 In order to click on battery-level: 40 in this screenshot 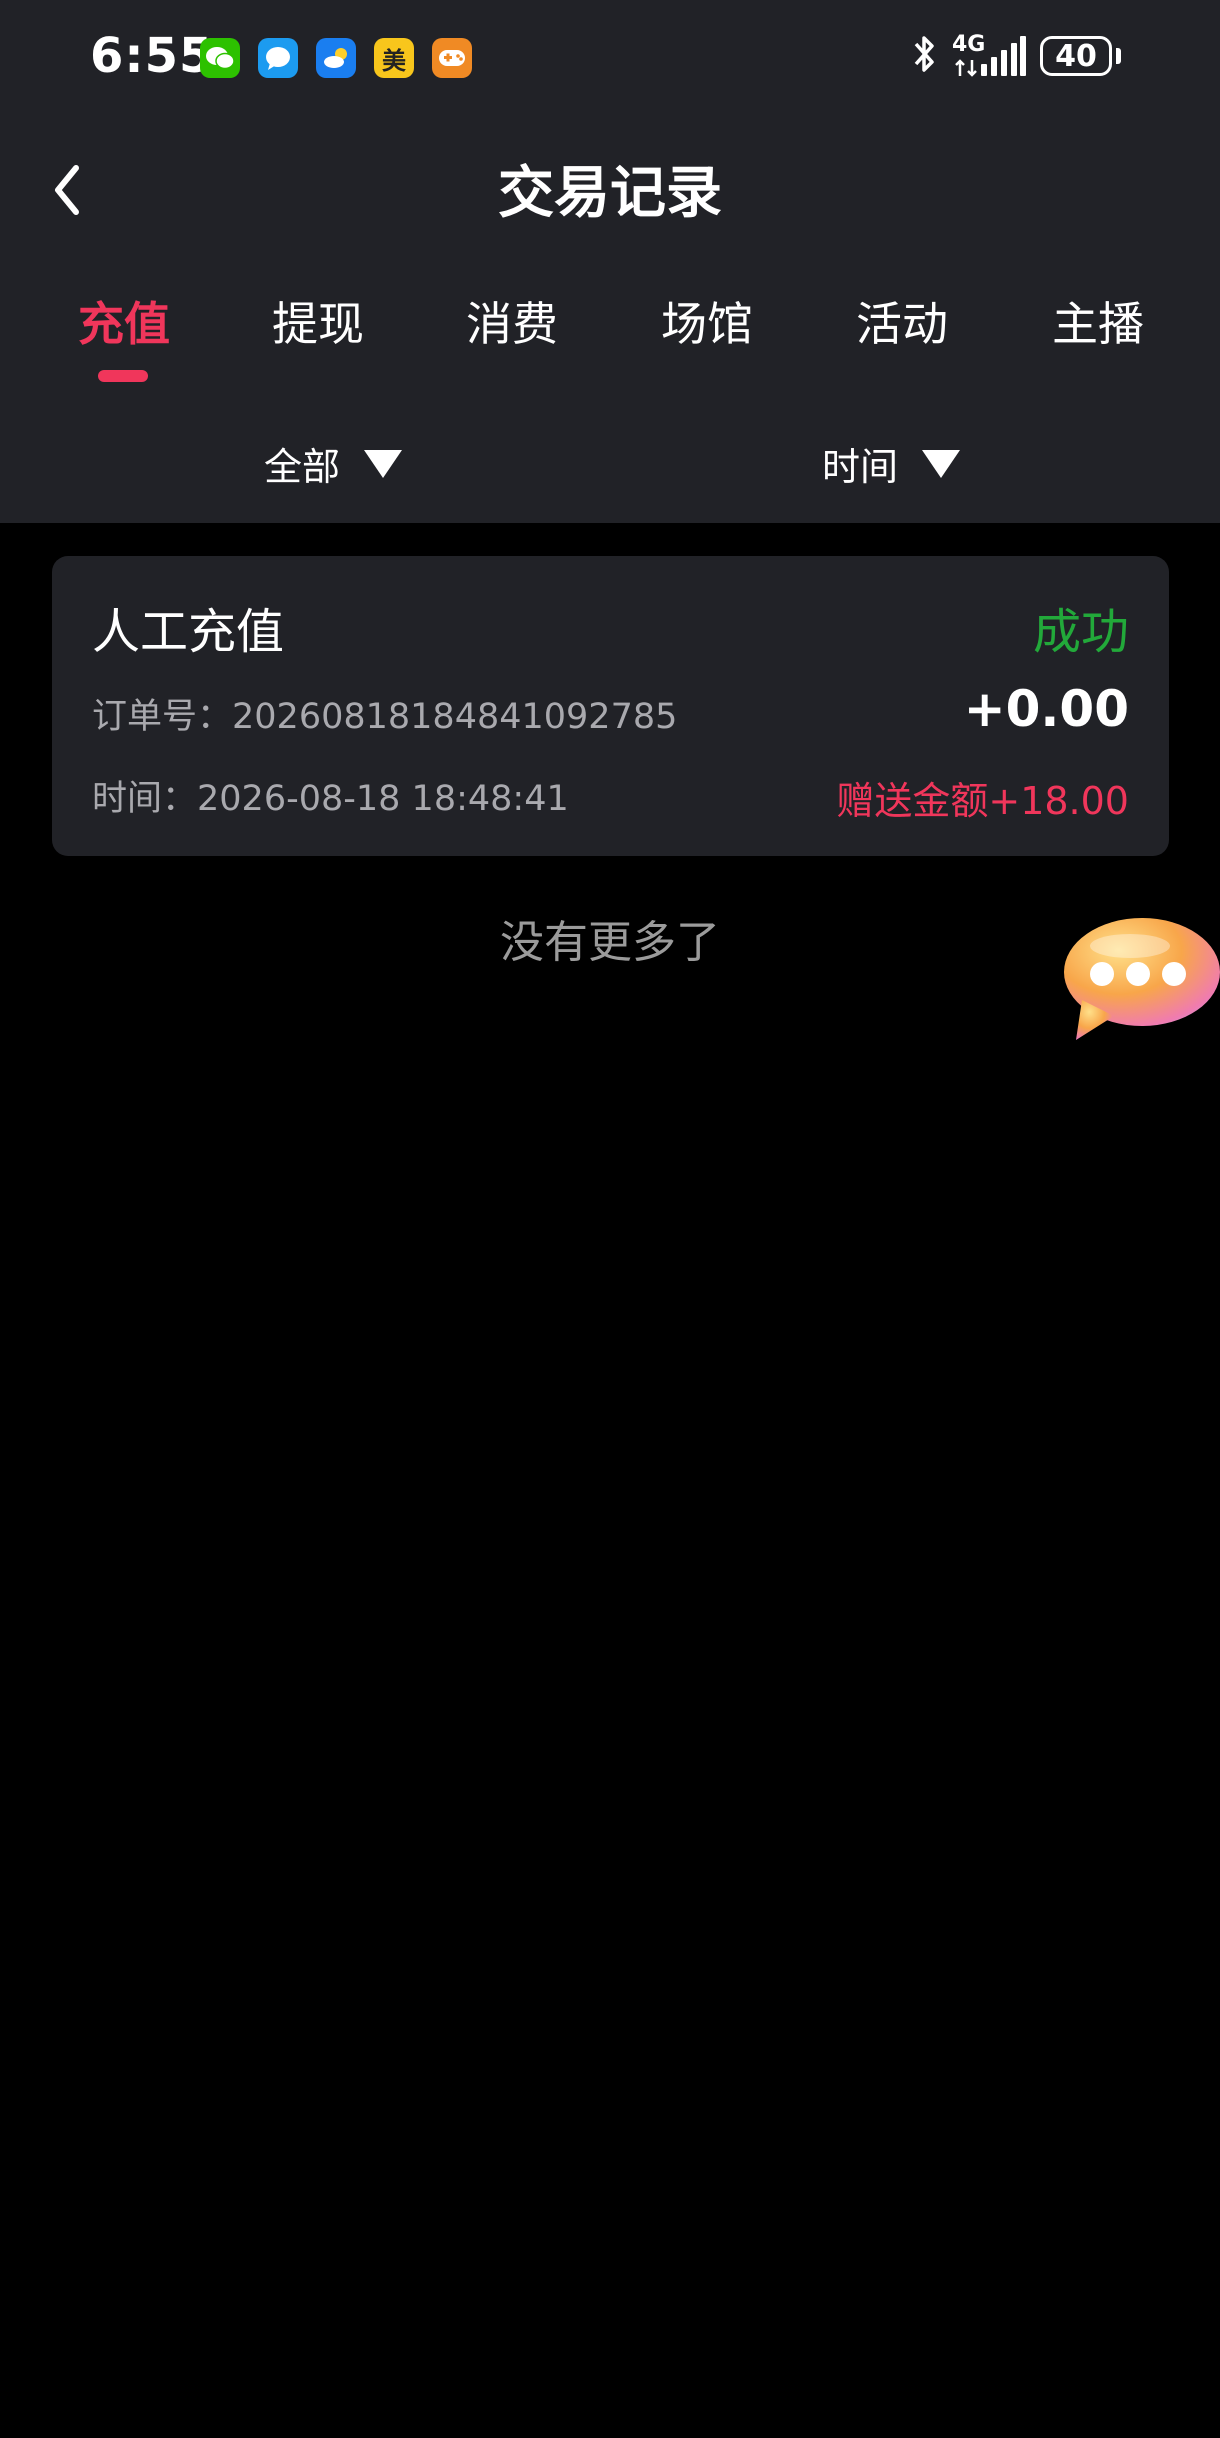, I will do `click(1076, 56)`.